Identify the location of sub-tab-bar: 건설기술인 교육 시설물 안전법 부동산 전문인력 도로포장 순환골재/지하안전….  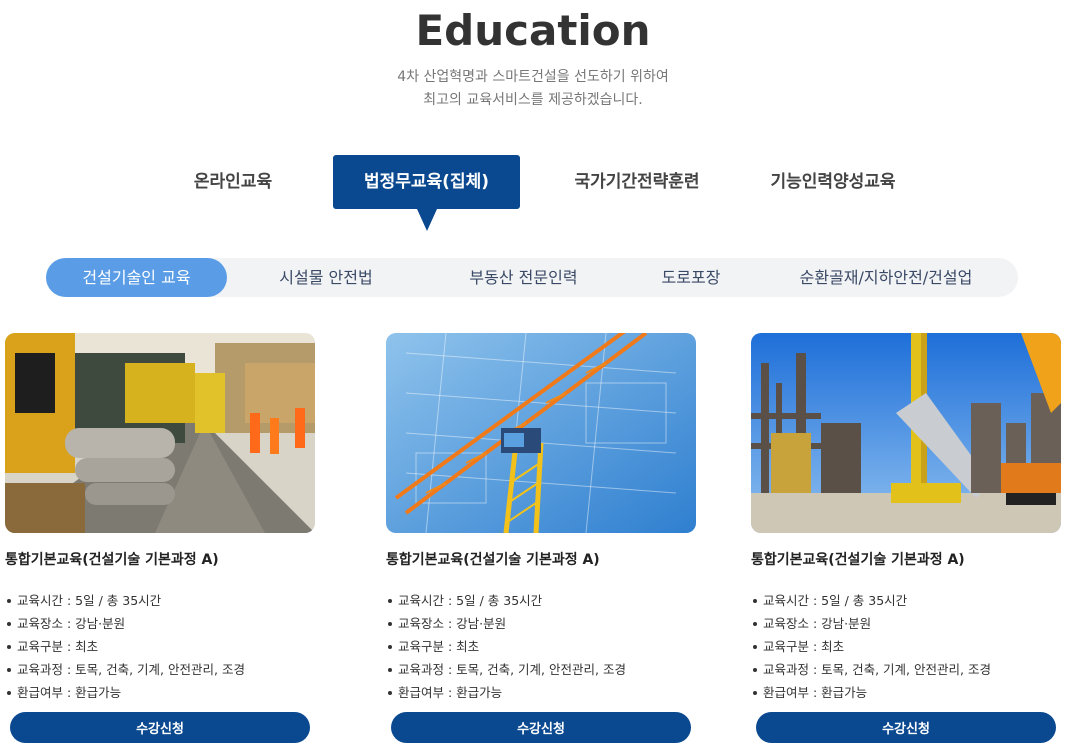
(532, 277).